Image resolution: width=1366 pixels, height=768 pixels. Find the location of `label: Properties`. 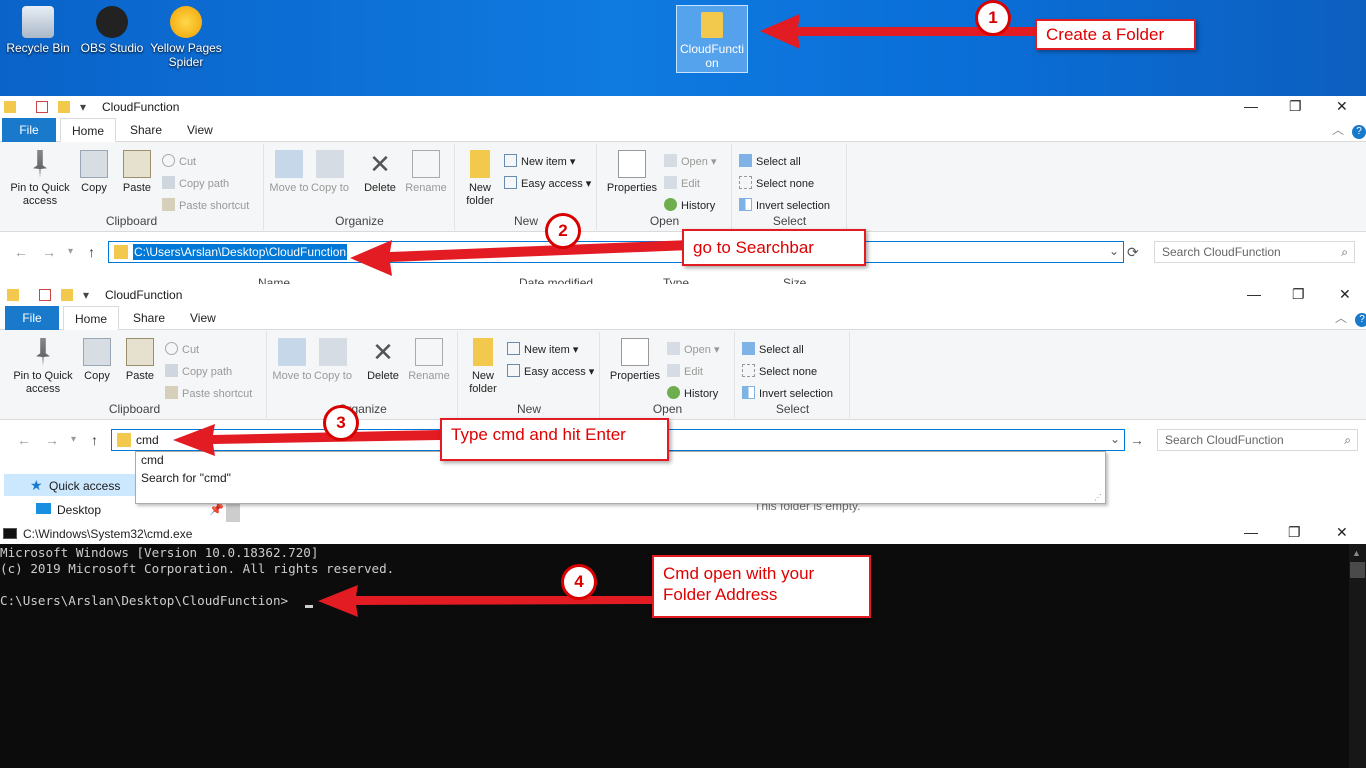

label: Properties is located at coordinates (635, 376).